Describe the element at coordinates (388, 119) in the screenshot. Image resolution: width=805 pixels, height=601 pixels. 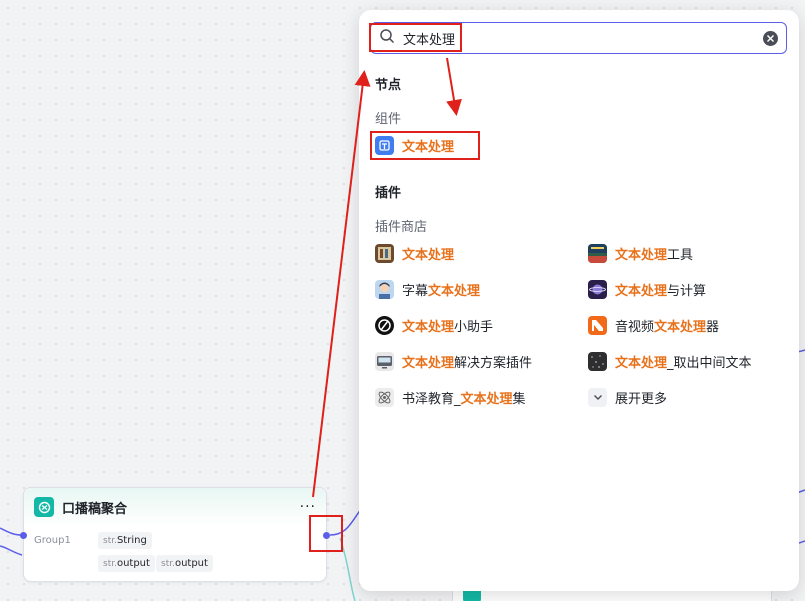
I see `components-section-title: 组件` at that location.